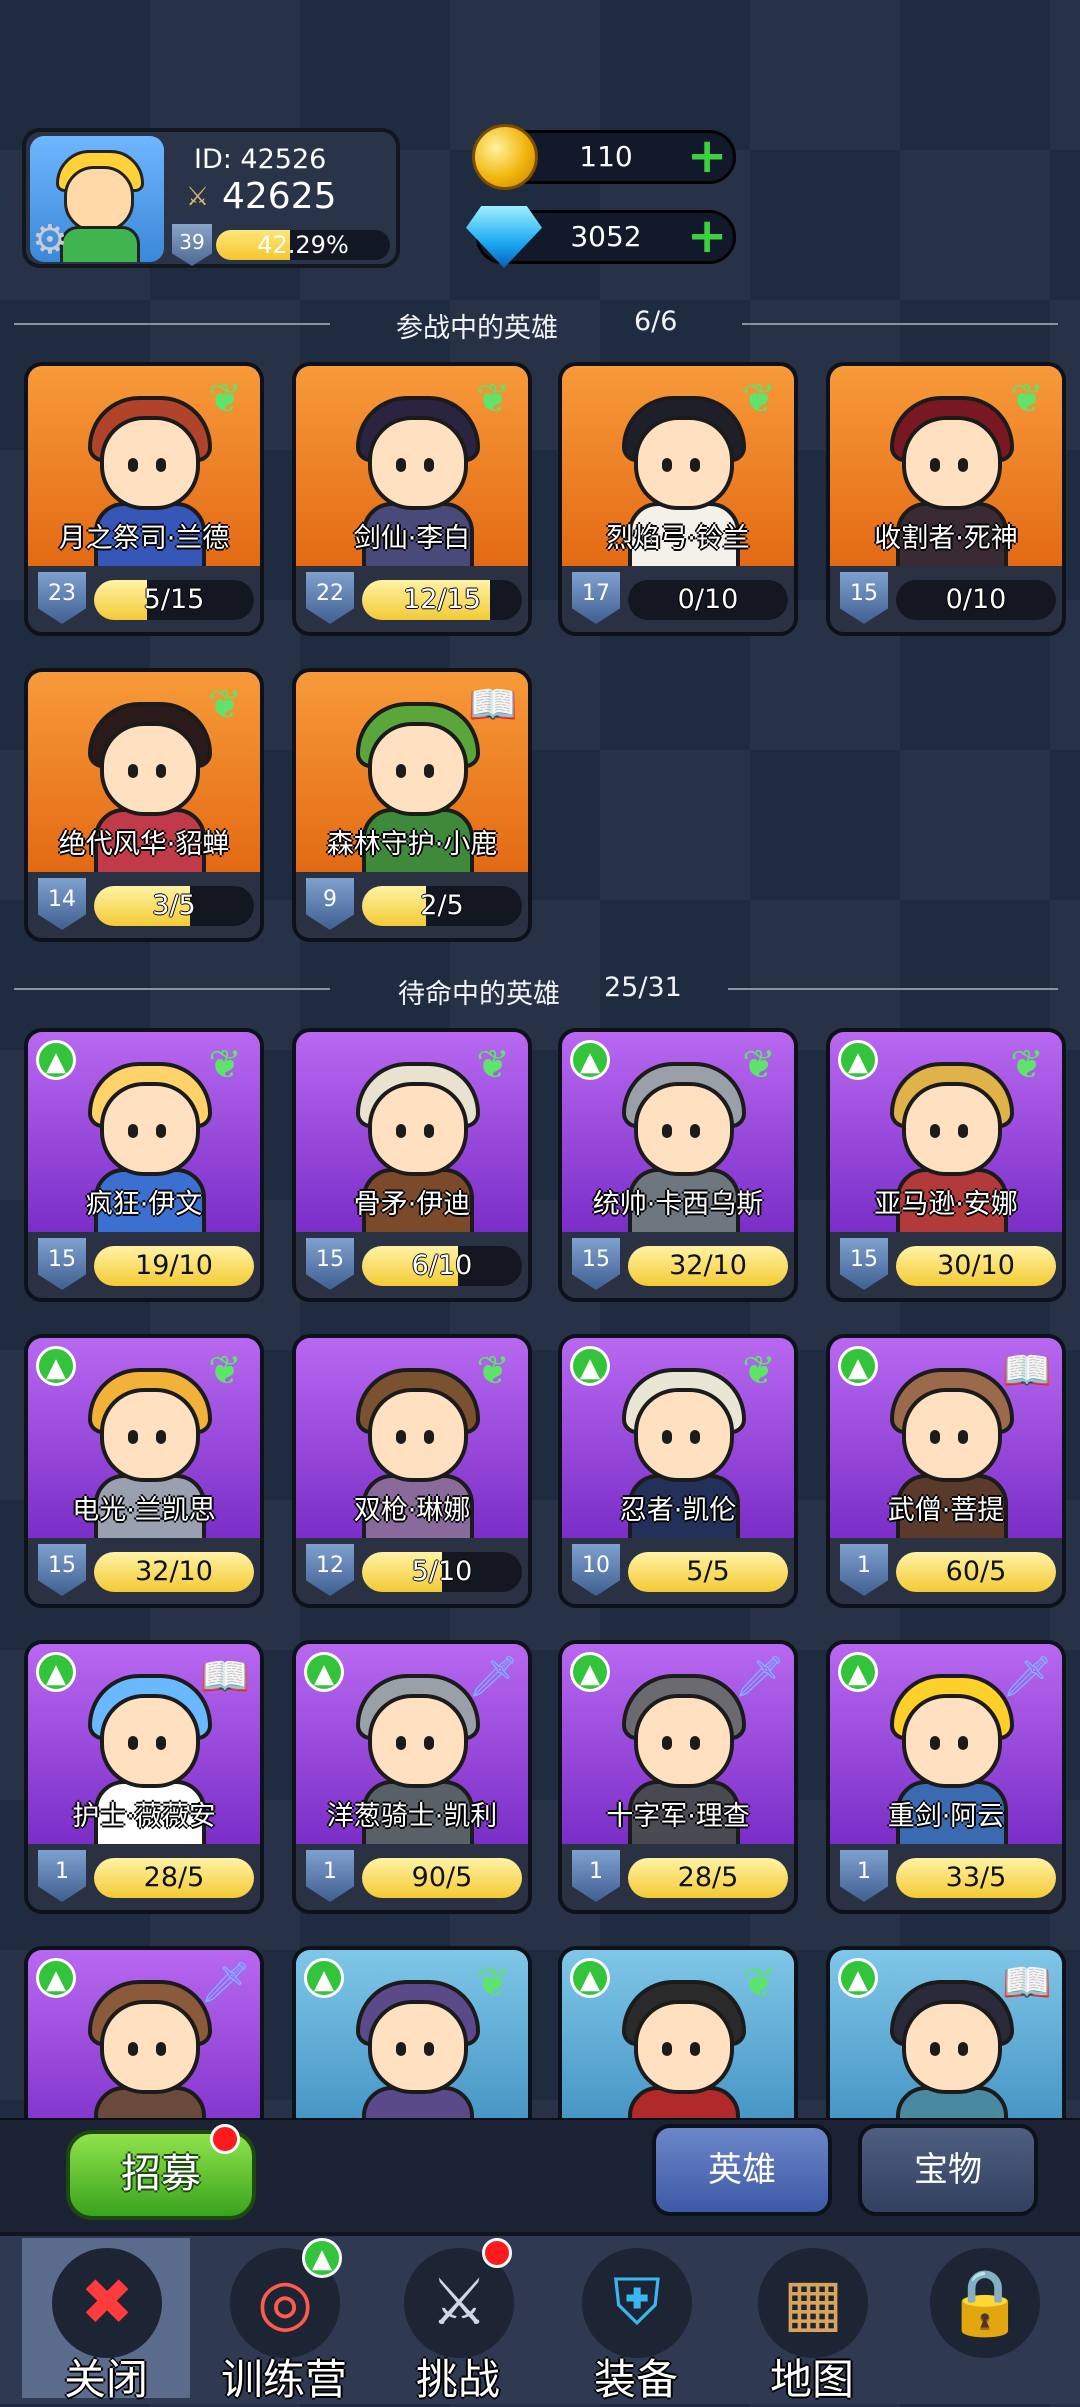  Describe the element at coordinates (412, 1471) in the screenshot. I see `hero-card: ❦ 双枪·琳娜 12 5/10` at that location.